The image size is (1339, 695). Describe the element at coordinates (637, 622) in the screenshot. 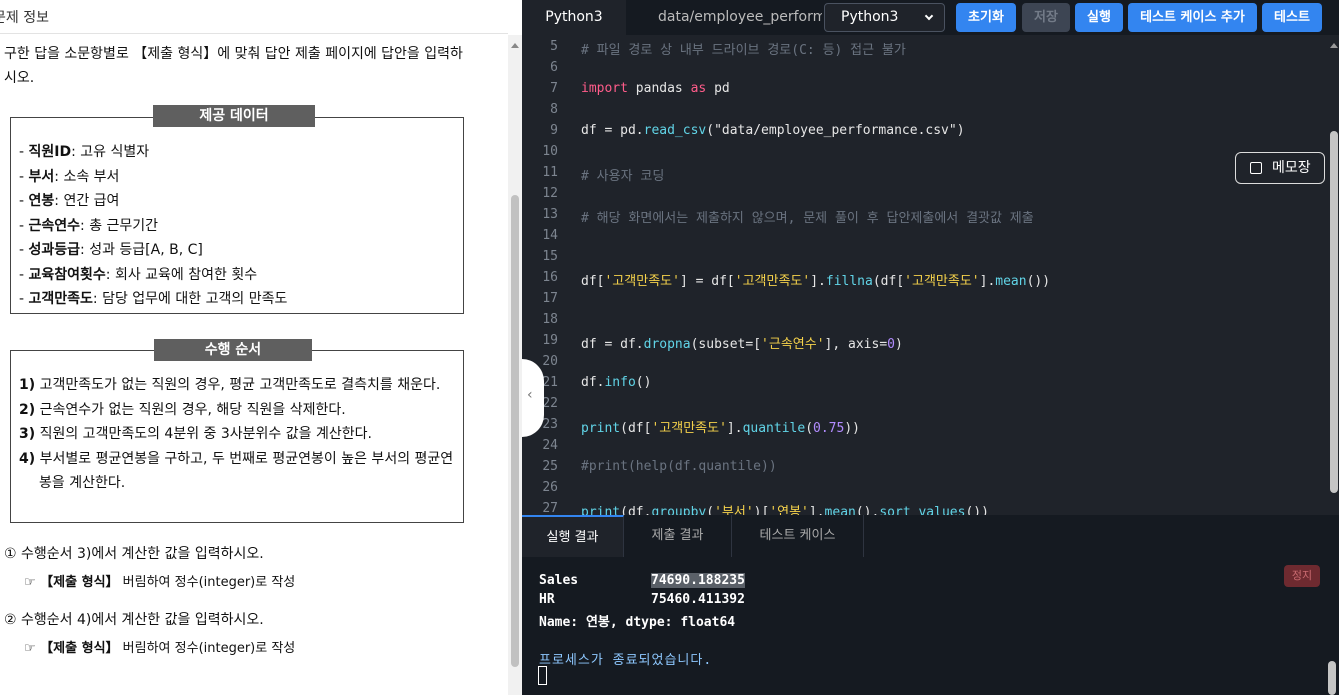

I see `output-label: Name: 연봉, dtype: float64` at that location.